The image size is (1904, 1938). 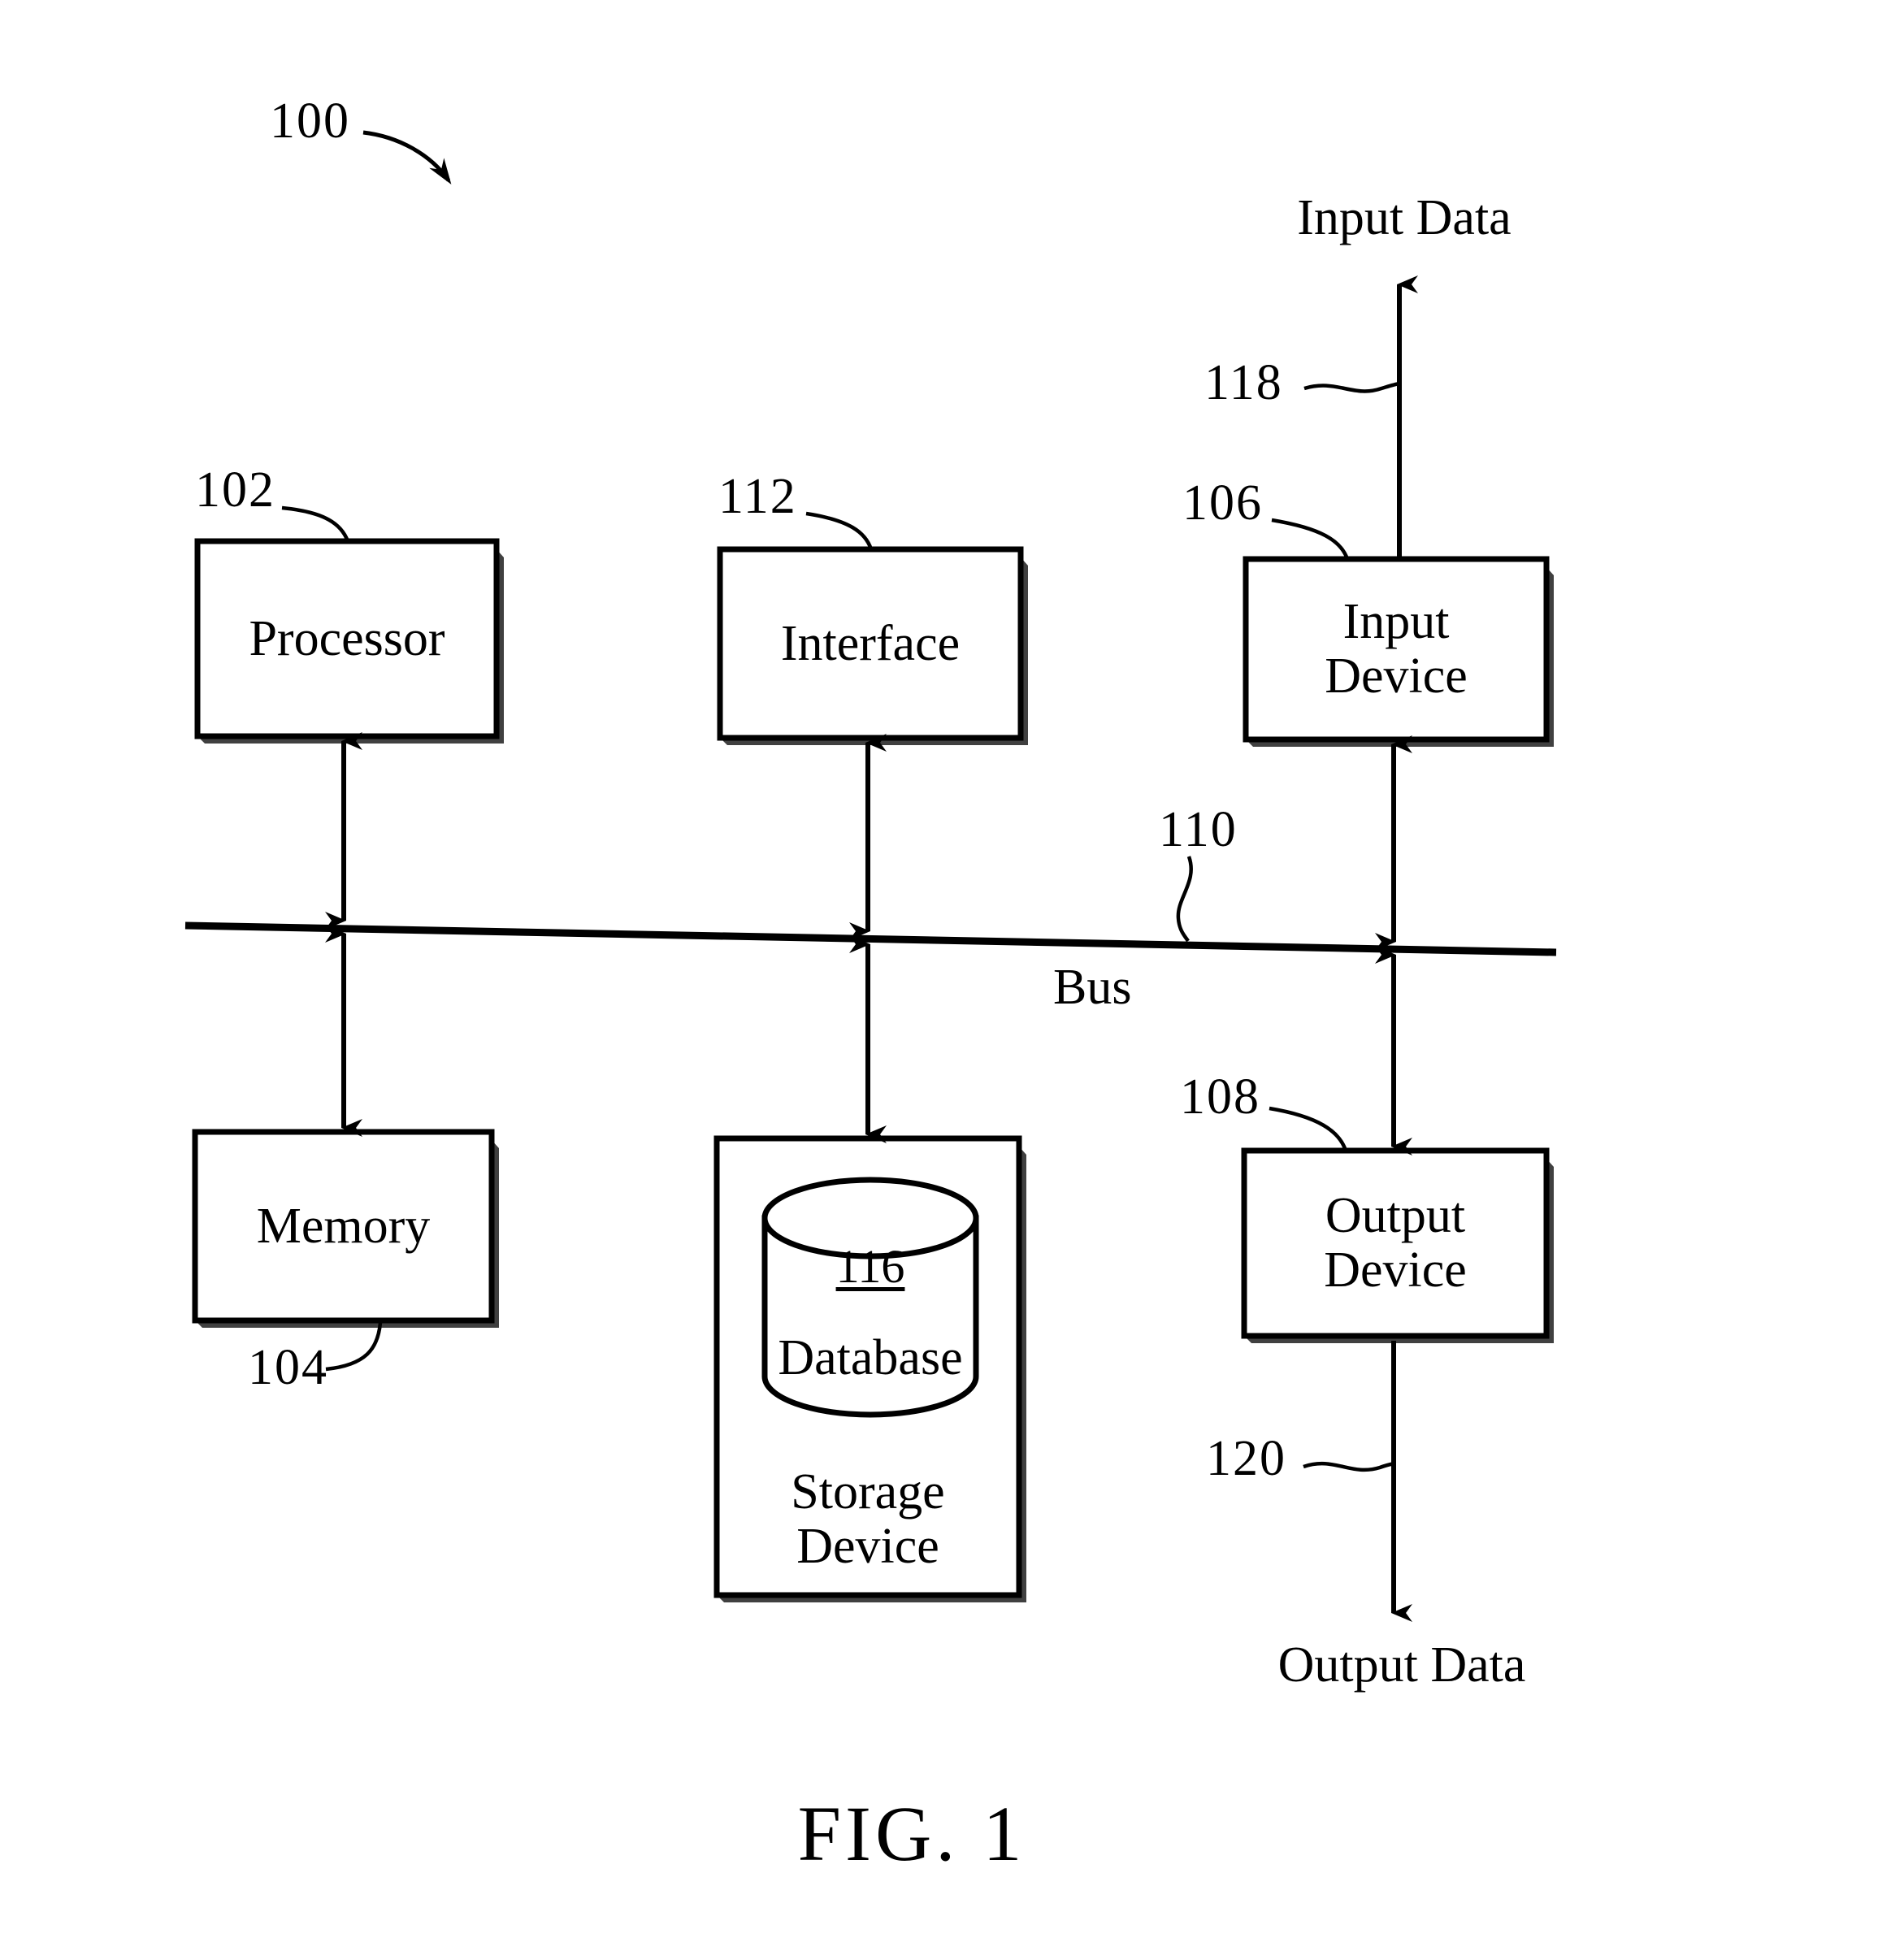 I want to click on memory-label-wrap: Memory, so click(x=343, y=1226).